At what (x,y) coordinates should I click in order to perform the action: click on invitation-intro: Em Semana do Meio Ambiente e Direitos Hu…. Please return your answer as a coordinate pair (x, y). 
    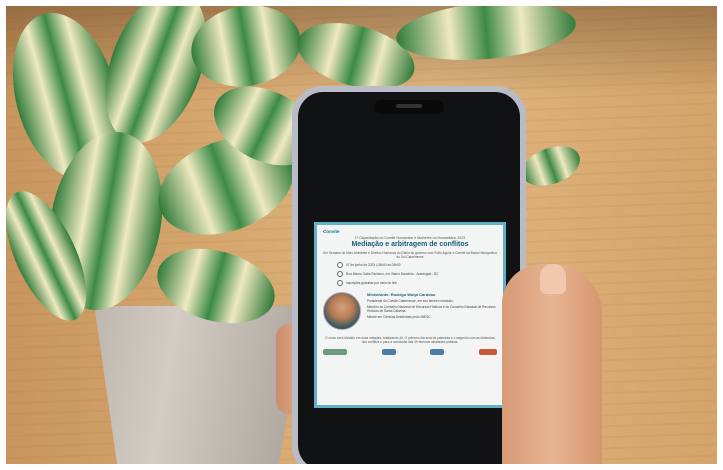
    Looking at the image, I should click on (410, 255).